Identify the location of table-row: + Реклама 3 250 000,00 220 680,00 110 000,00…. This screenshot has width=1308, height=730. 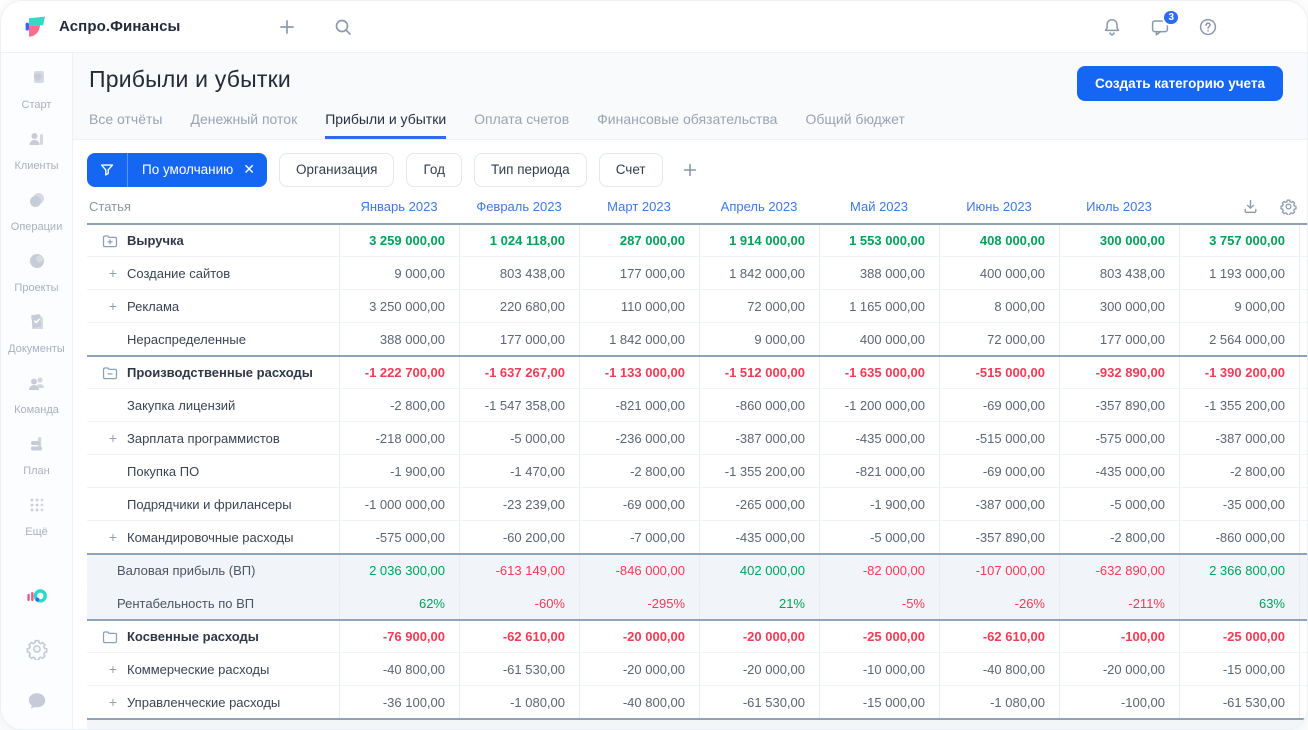
(697, 305).